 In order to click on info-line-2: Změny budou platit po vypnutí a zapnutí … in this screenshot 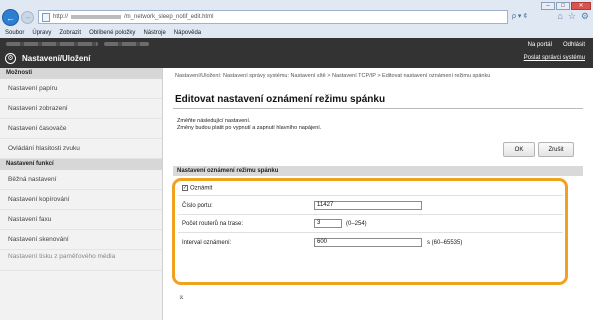, I will do `click(249, 128)`.